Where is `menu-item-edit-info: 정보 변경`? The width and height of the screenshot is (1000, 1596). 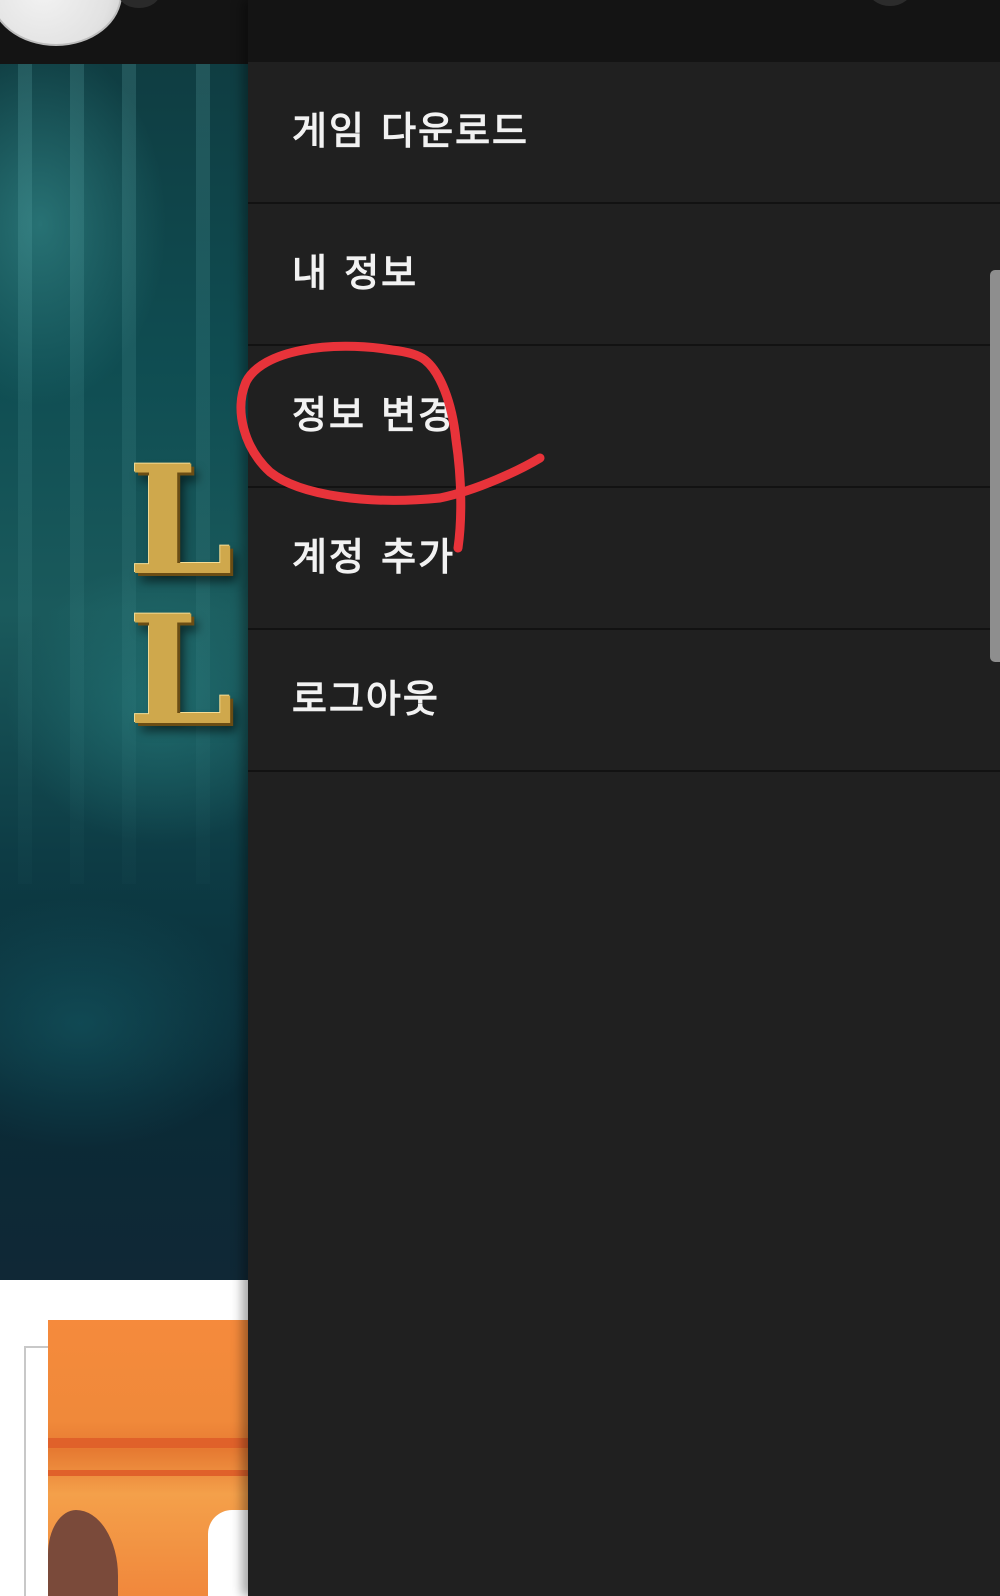 menu-item-edit-info: 정보 변경 is located at coordinates (624, 417).